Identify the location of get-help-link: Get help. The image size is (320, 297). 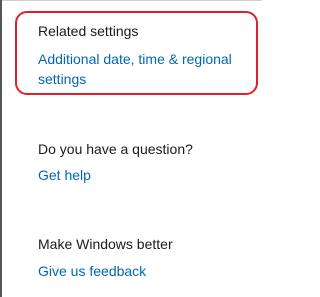
(64, 175).